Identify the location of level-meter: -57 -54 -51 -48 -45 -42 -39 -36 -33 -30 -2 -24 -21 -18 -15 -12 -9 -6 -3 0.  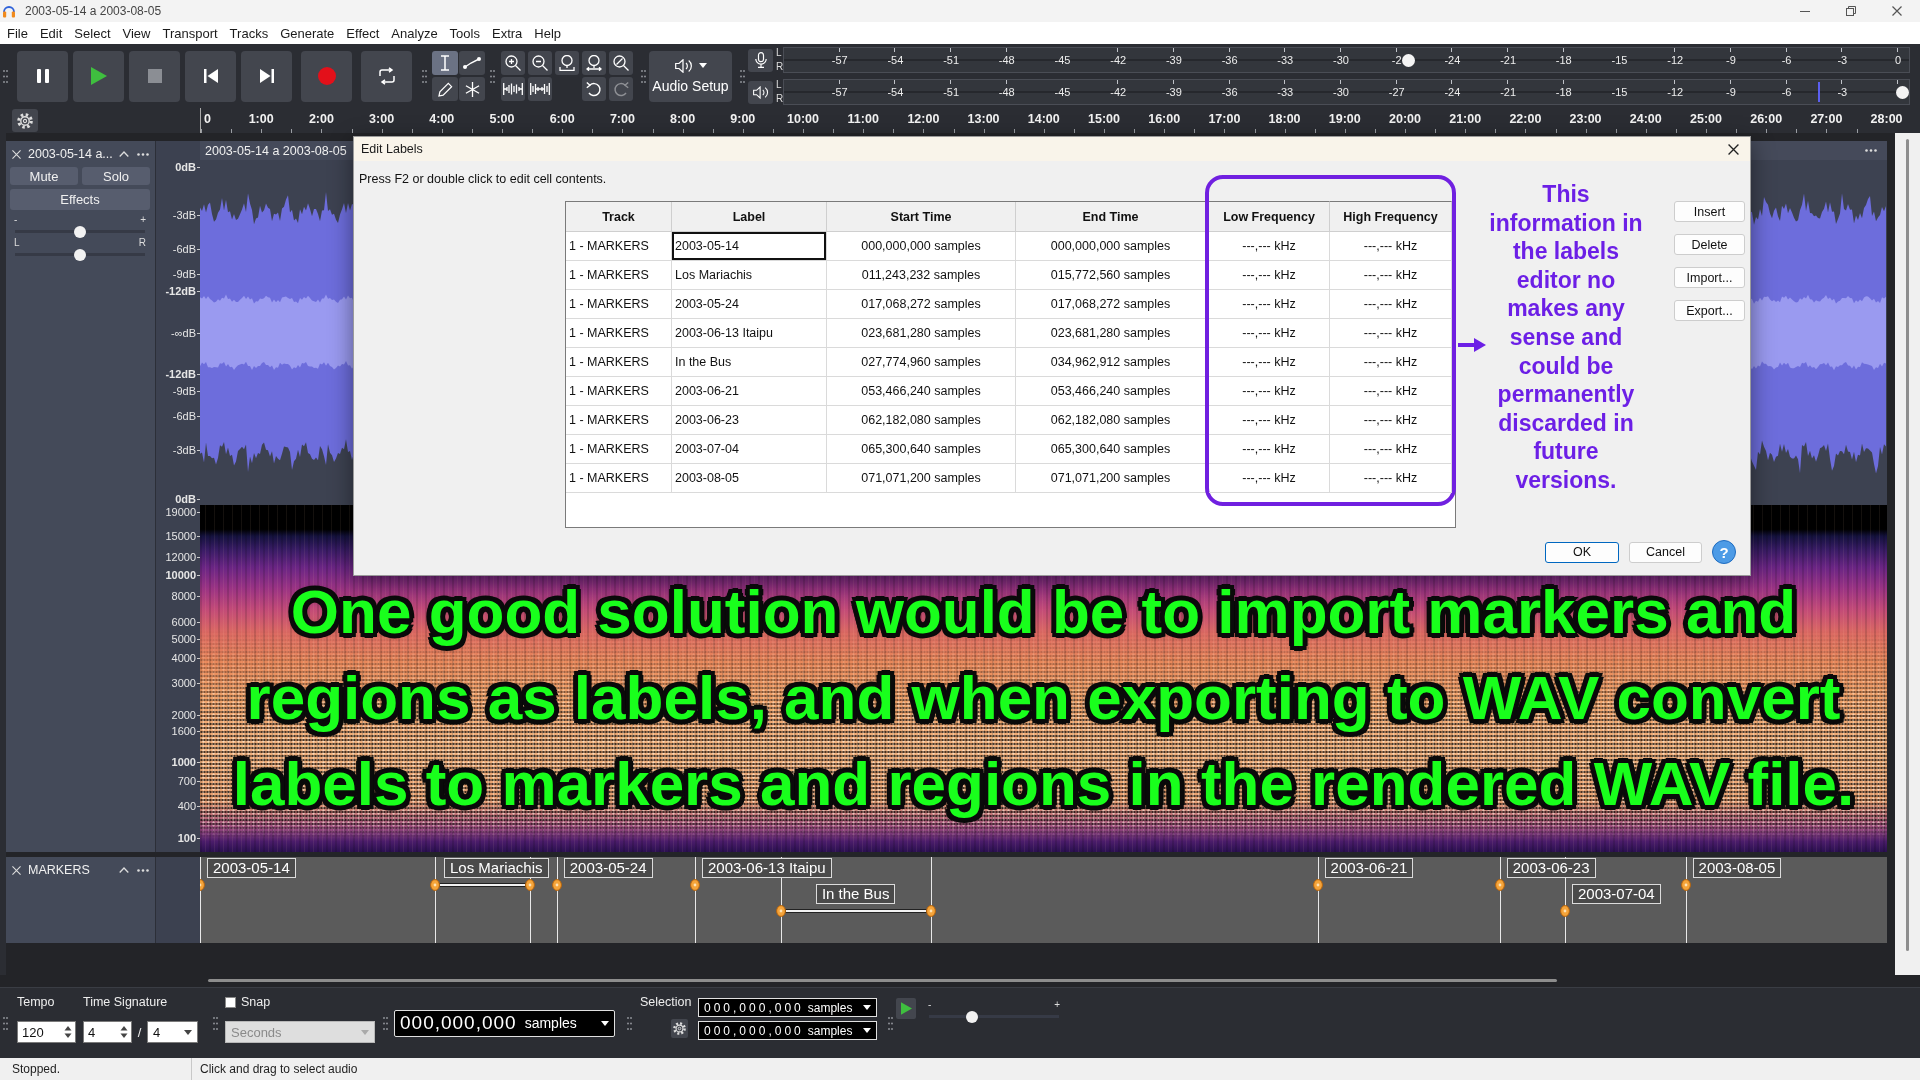
(1346, 60).